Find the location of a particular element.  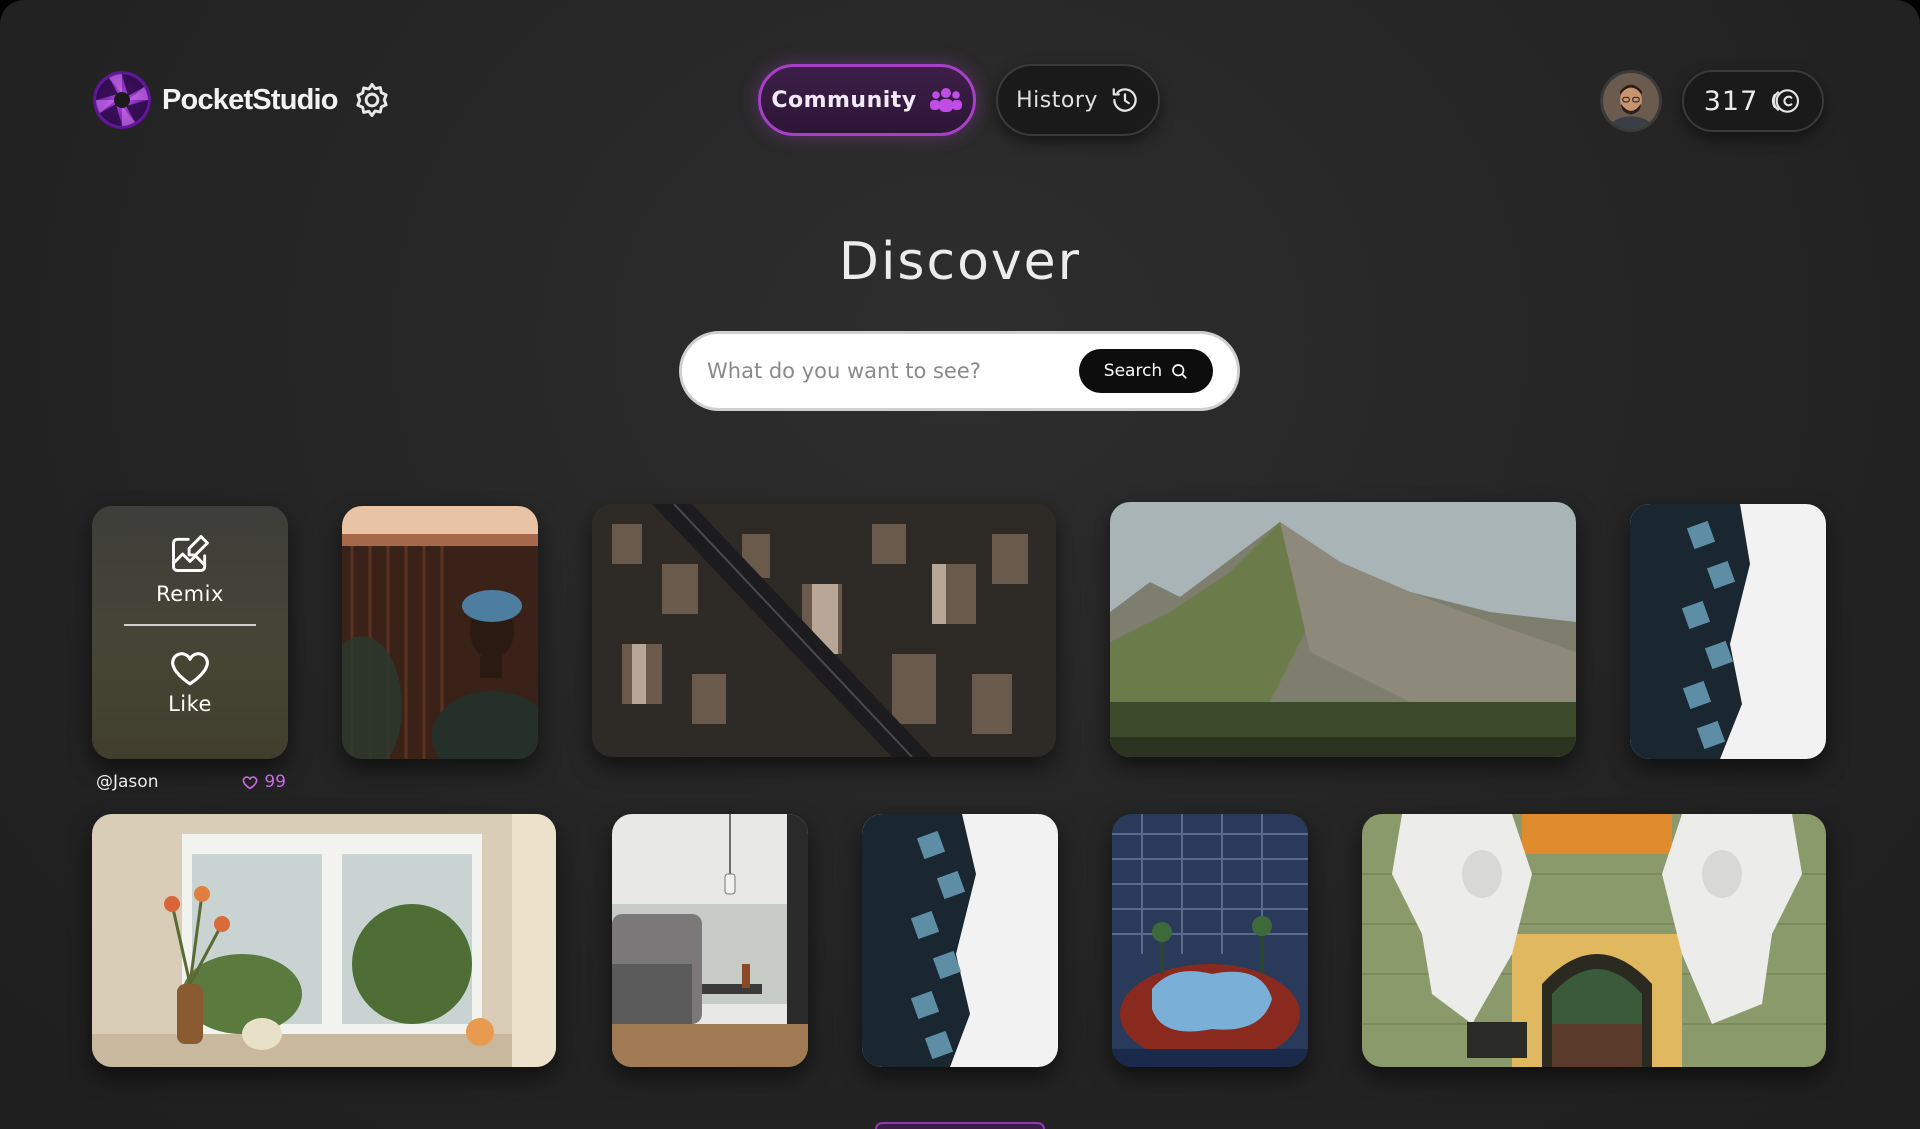

gear-icon is located at coordinates (372, 100).